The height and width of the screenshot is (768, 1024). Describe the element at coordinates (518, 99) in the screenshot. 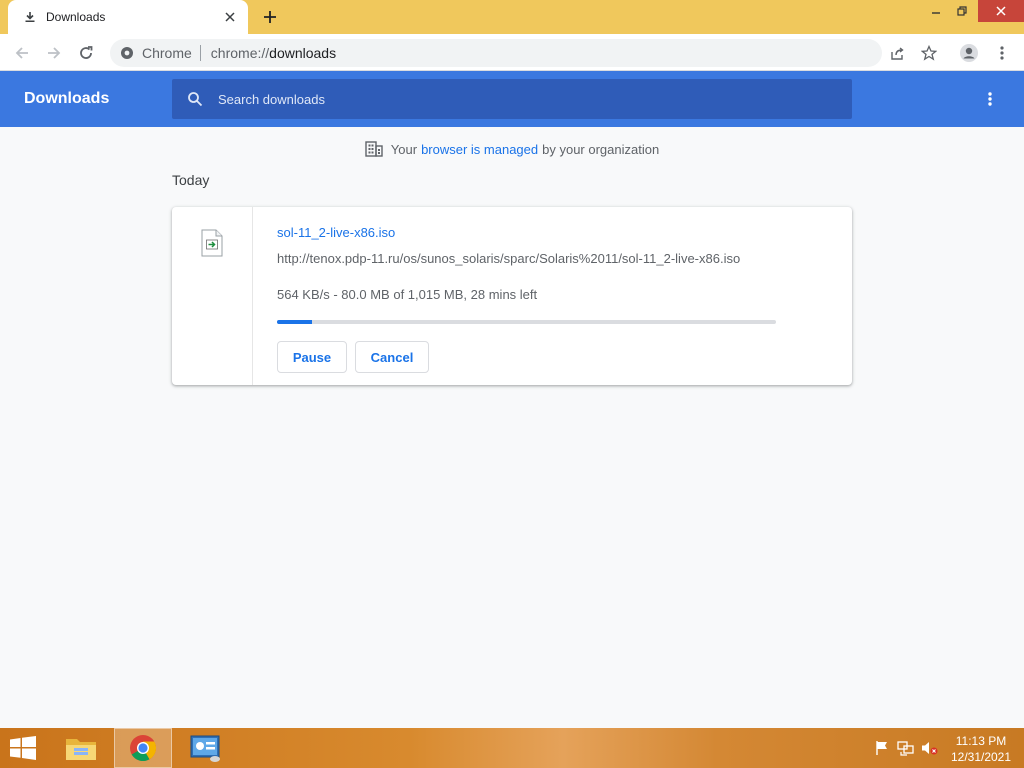

I see `search-input` at that location.